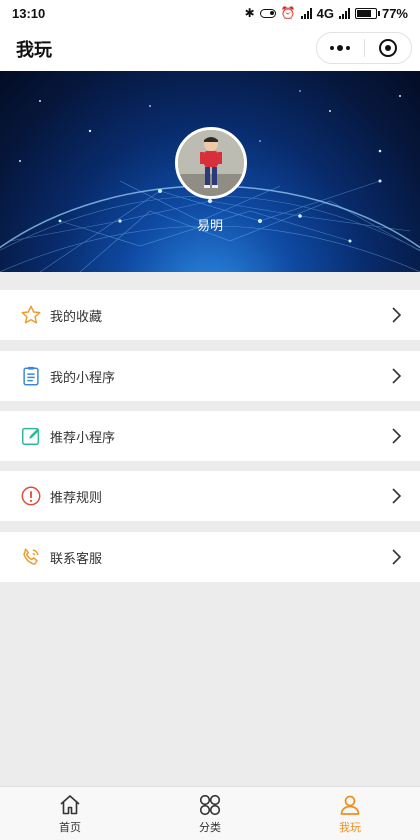 The height and width of the screenshot is (840, 420). I want to click on miniprogram-capsule, so click(364, 48).